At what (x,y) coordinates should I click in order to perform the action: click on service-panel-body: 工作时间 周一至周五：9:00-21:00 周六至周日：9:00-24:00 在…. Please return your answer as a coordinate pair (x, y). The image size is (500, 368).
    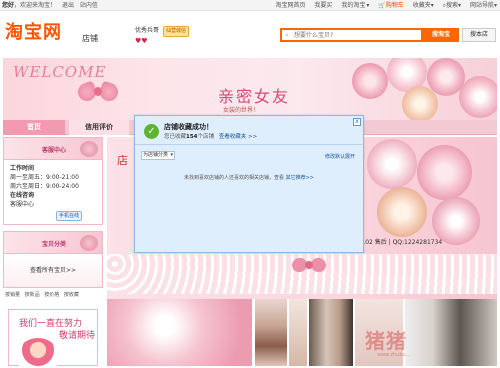
    Looking at the image, I should click on (53, 192).